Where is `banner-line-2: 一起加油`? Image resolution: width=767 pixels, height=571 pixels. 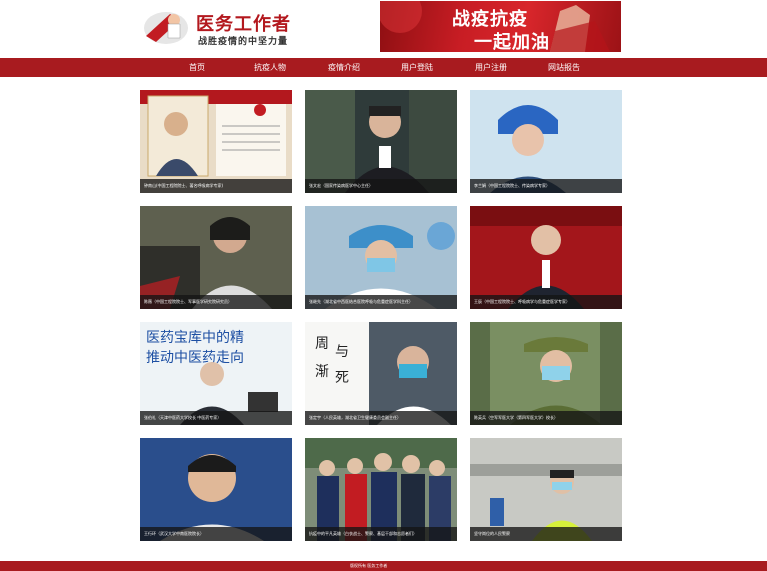 banner-line-2: 一起加油 is located at coordinates (512, 42).